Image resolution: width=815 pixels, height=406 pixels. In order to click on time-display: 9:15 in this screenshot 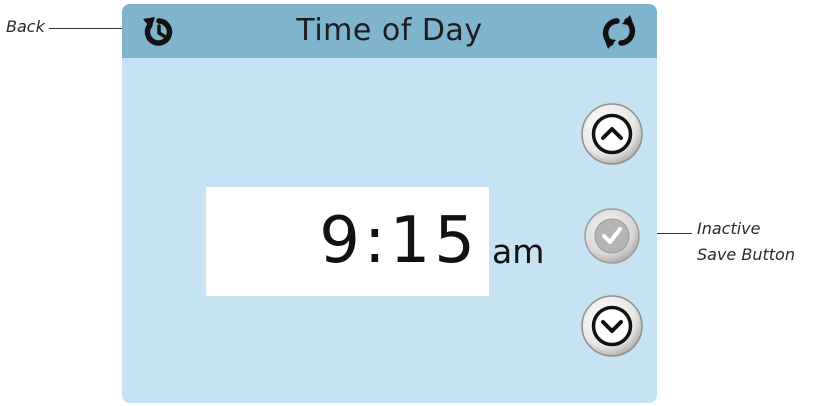, I will do `click(347, 241)`.